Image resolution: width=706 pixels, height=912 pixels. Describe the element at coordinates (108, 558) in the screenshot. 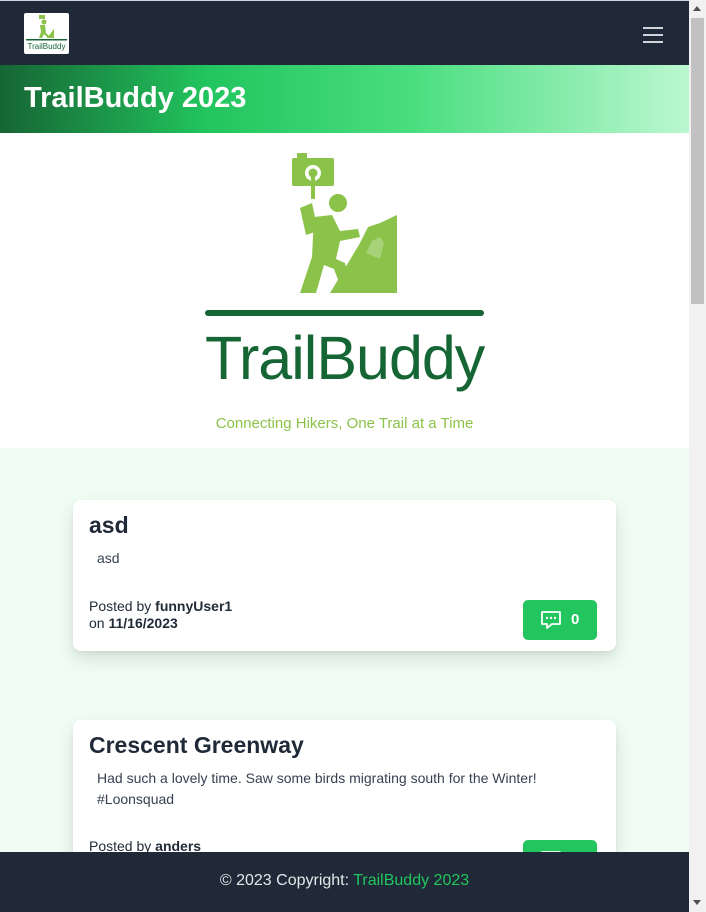

I see `post-body: asd` at that location.